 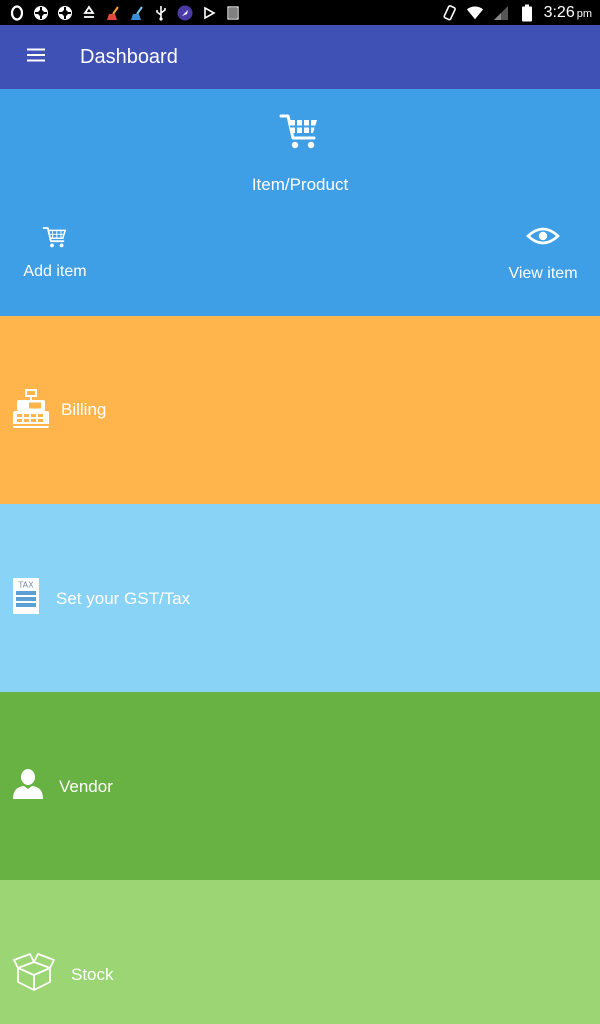 What do you see at coordinates (125, 13) in the screenshot?
I see `notification-icons` at bounding box center [125, 13].